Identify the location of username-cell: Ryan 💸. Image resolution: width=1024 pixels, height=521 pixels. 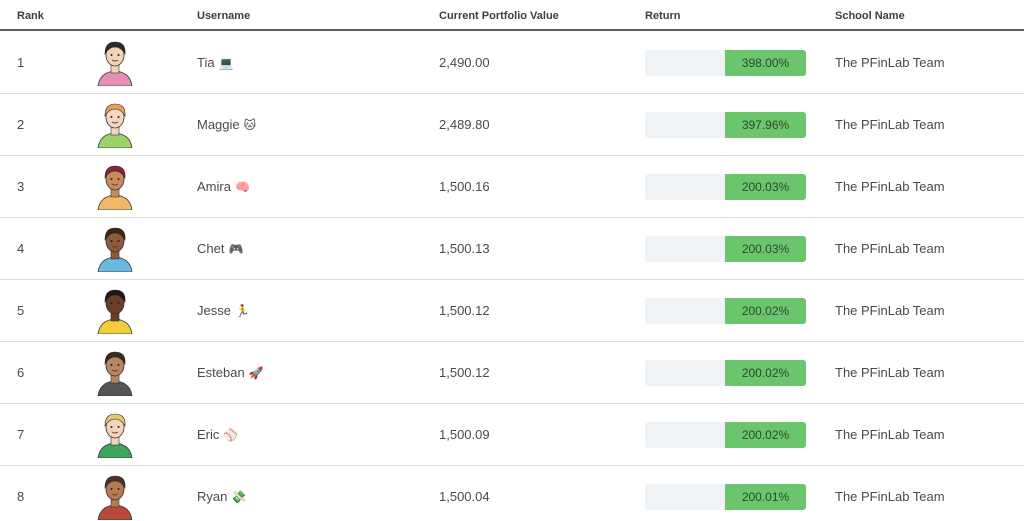
(221, 493).